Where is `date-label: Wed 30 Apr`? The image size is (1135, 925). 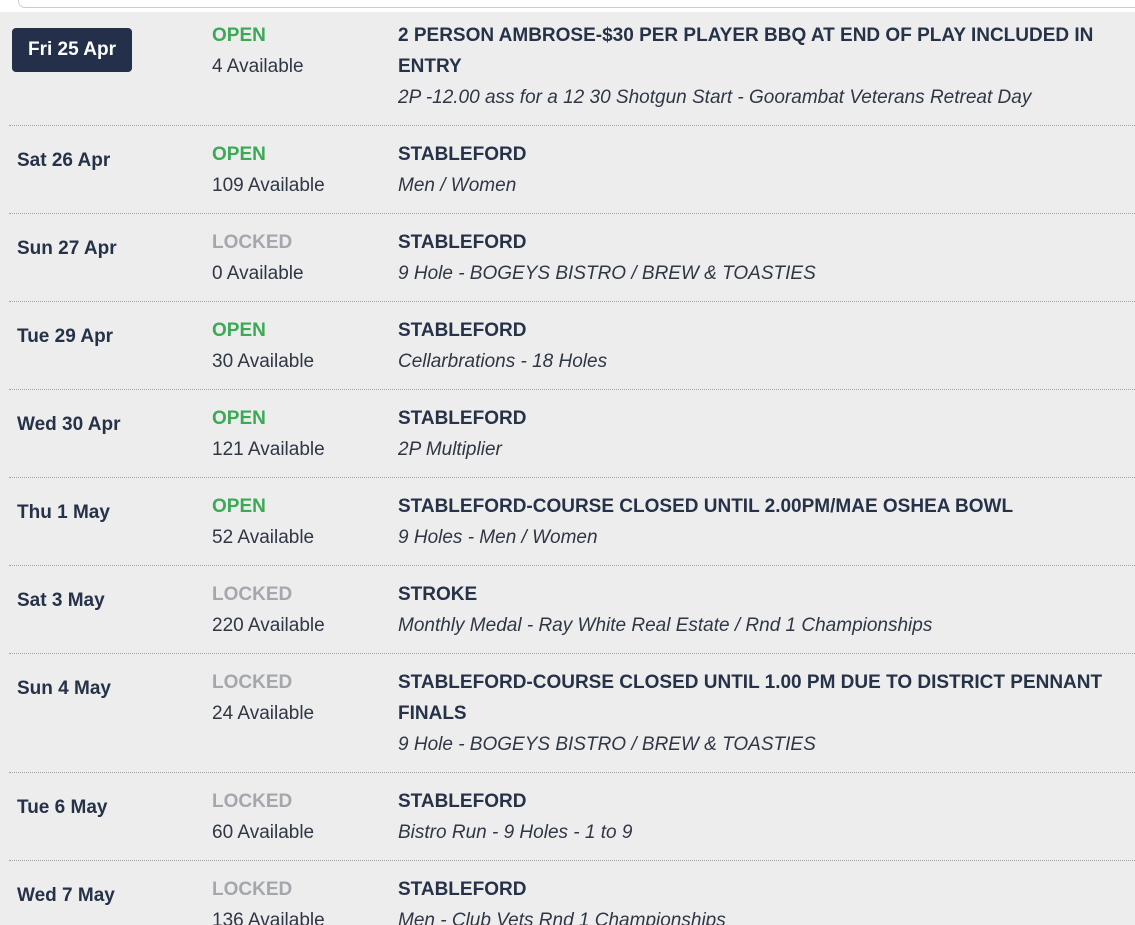 date-label: Wed 30 Apr is located at coordinates (64, 424).